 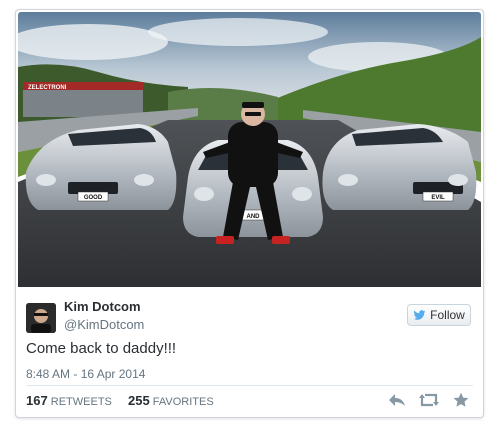 What do you see at coordinates (139, 400) in the screenshot?
I see `favorites-count: 255` at bounding box center [139, 400].